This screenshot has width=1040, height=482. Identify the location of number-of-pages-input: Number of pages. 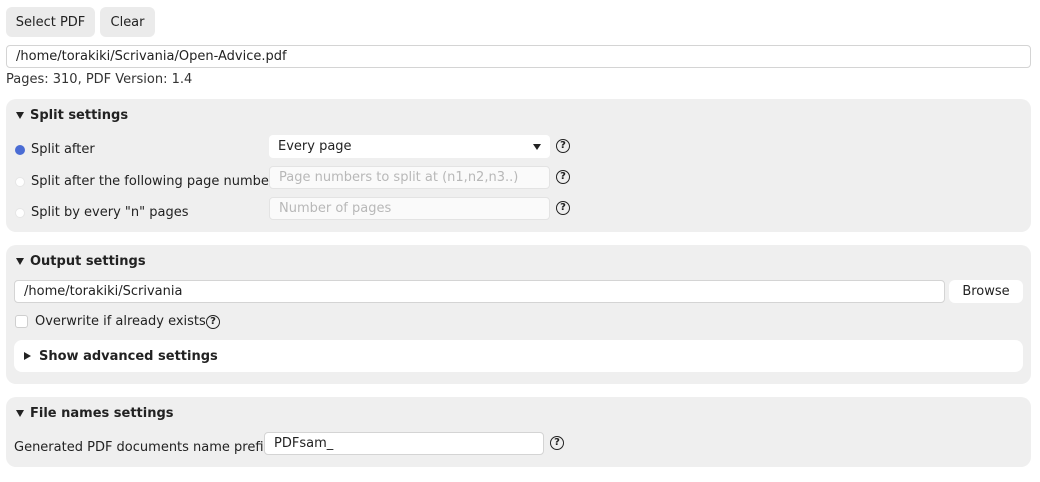
(409, 208).